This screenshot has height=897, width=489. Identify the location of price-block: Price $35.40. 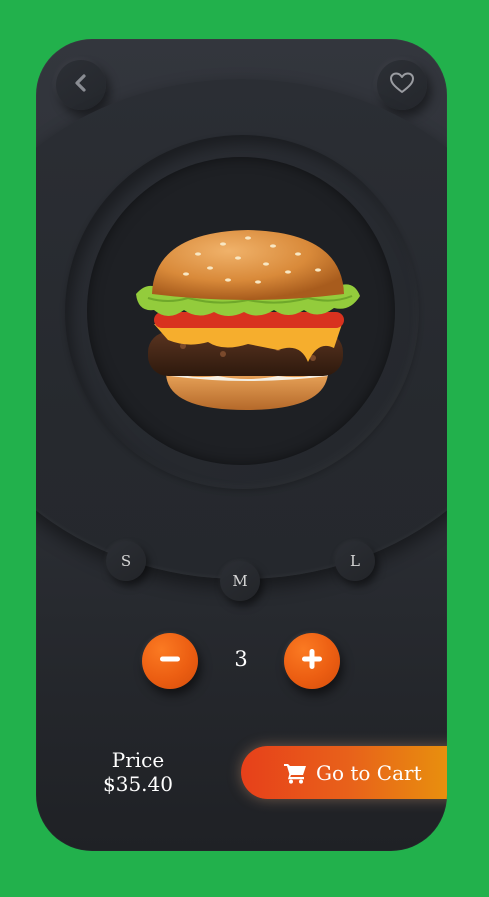
(138, 772).